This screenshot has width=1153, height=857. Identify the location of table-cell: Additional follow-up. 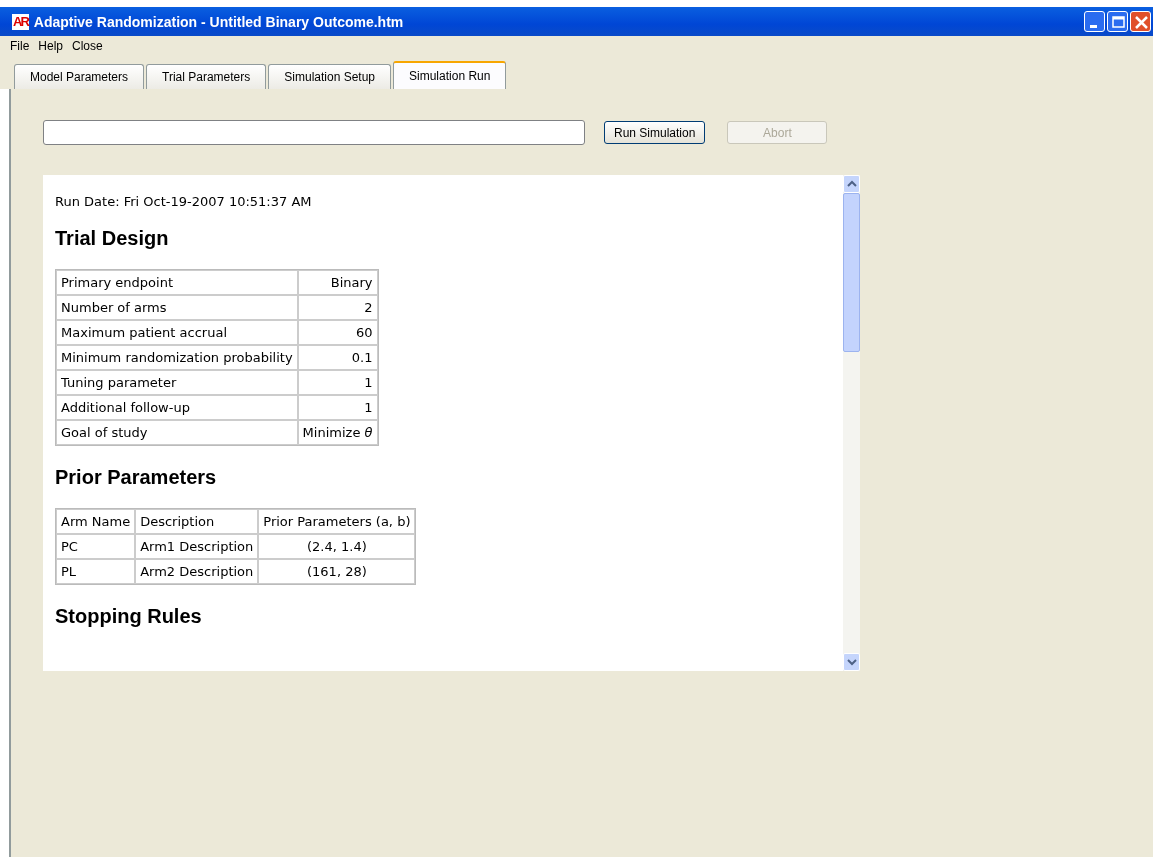
(177, 407).